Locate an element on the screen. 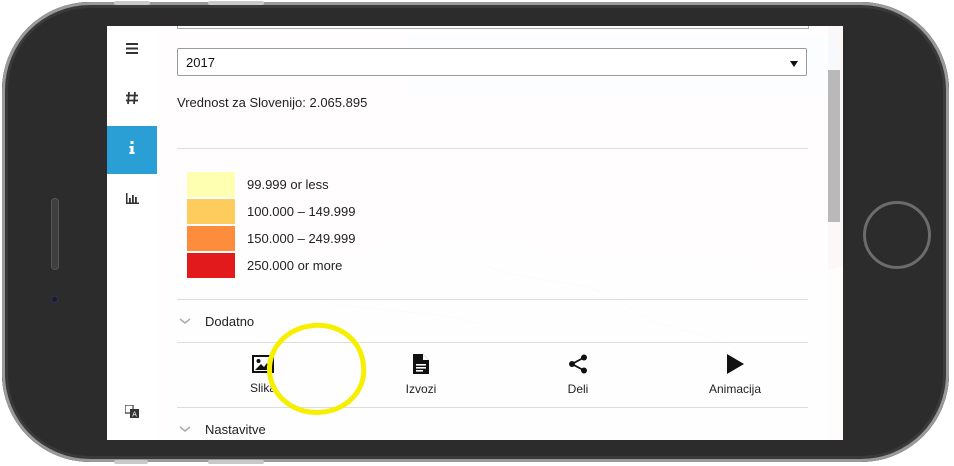  legend-item: 250.000 or more is located at coordinates (271, 265).